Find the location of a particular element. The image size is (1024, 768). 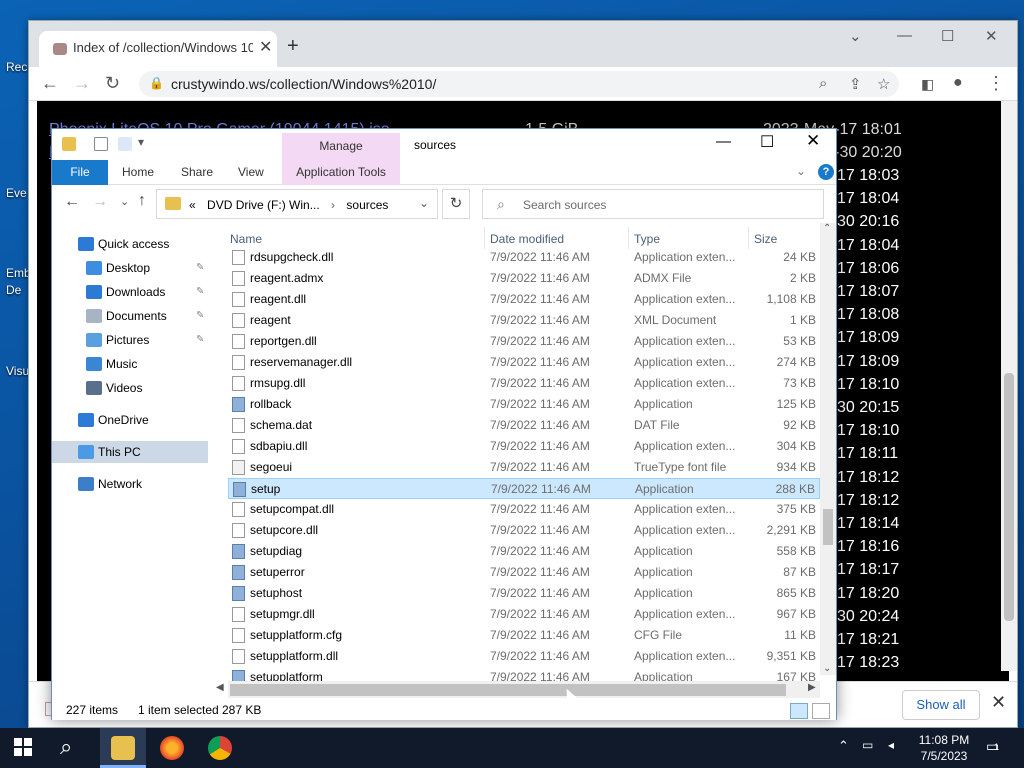

url-text: crustywindo.ws/collection/Windows%2010/ is located at coordinates (303, 84).